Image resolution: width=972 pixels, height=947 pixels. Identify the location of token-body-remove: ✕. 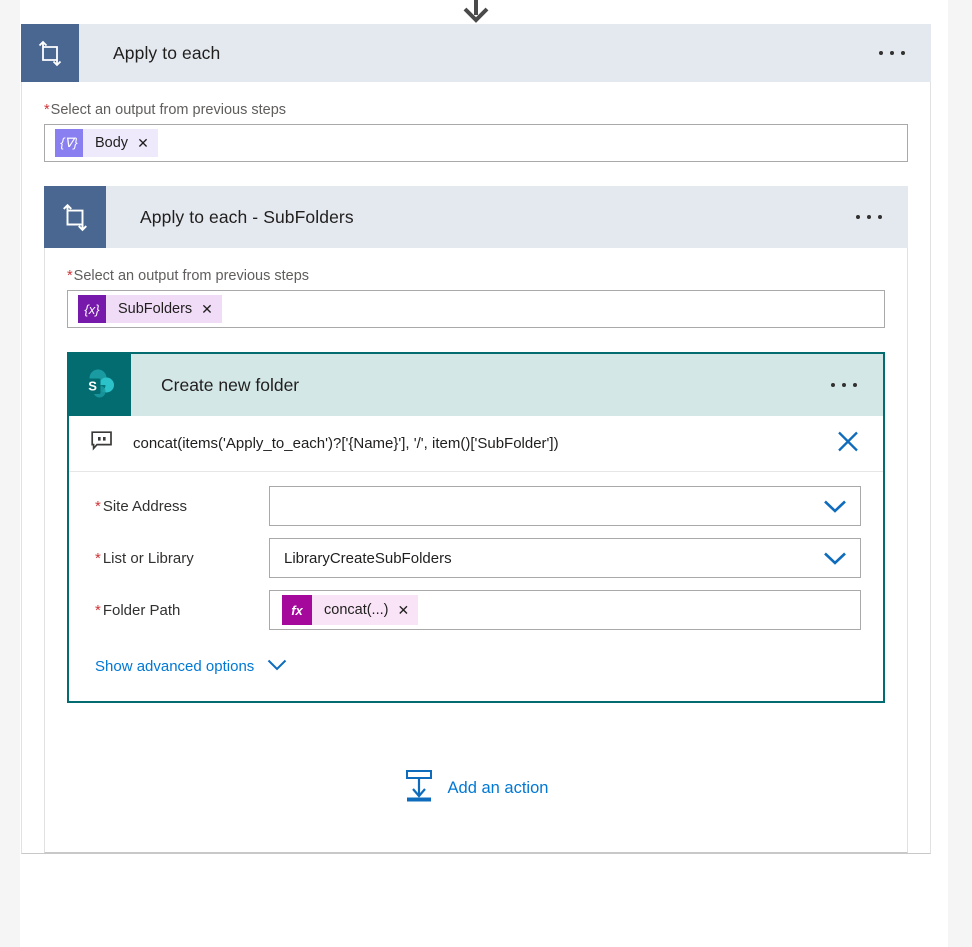
(143, 143).